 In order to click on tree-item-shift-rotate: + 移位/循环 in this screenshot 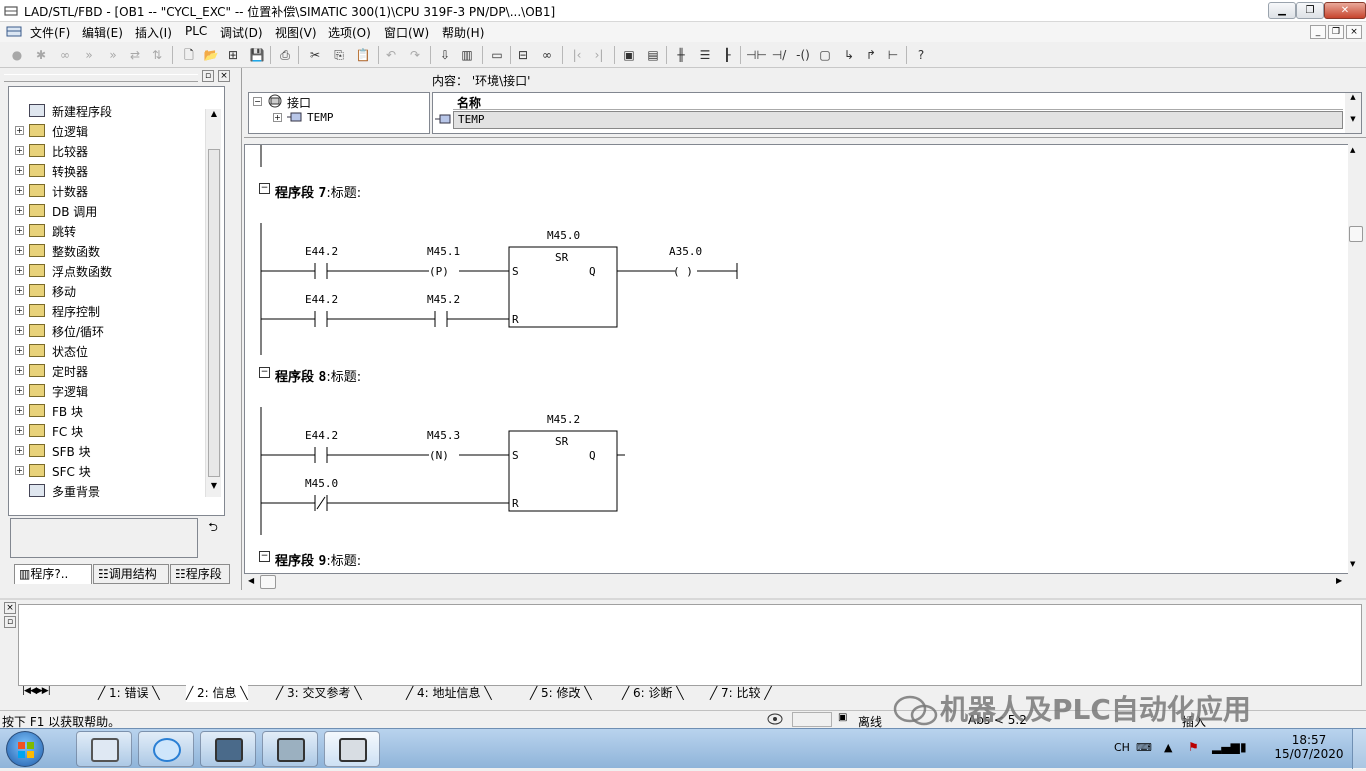, I will do `click(115, 331)`.